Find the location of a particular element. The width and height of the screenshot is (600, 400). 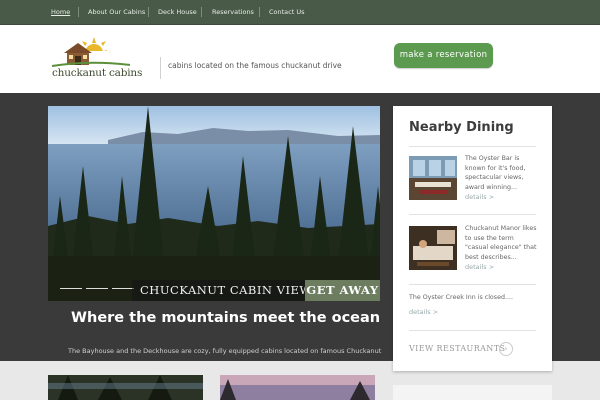

oyster-bar-thumbnail is located at coordinates (433, 178).